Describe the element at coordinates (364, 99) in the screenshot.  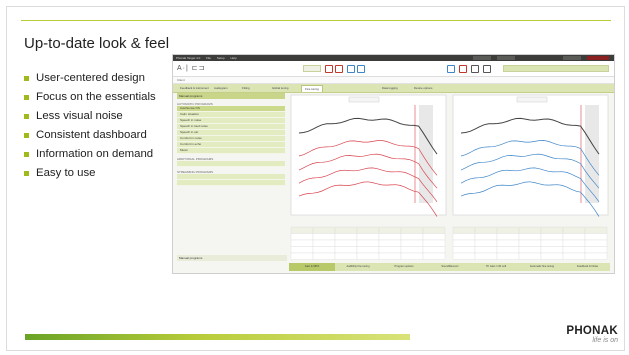
I see `left-curve-selector` at that location.